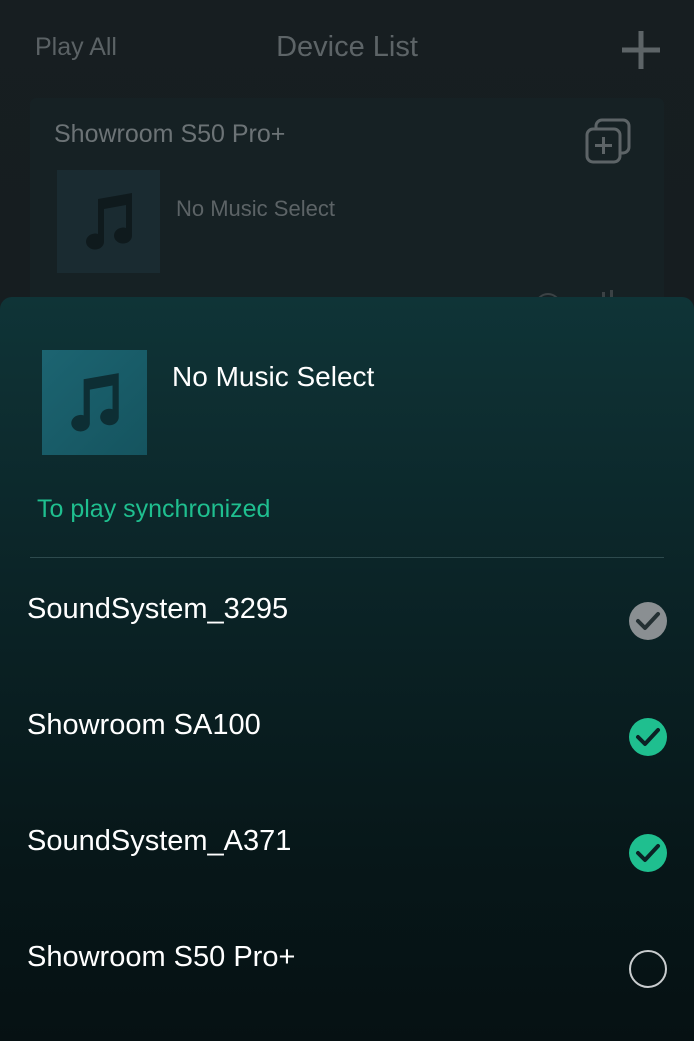  I want to click on sync-section-label: To play synchronized, so click(154, 509).